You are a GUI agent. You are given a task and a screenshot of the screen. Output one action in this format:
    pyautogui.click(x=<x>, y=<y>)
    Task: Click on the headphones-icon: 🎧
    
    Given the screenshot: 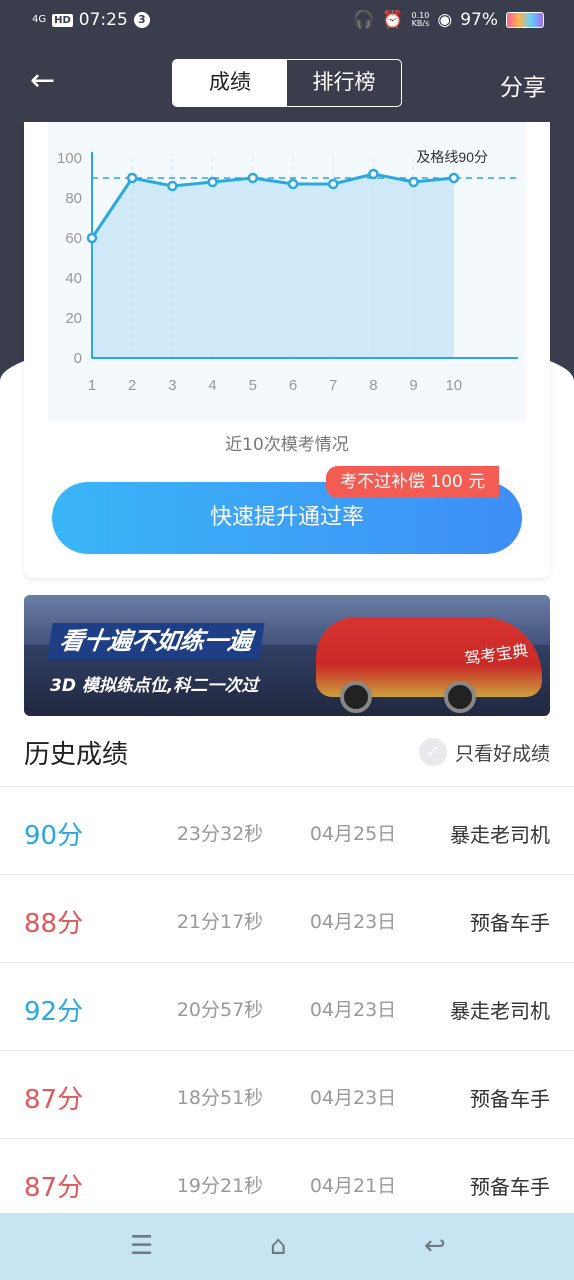 What is the action you would take?
    pyautogui.click(x=364, y=20)
    